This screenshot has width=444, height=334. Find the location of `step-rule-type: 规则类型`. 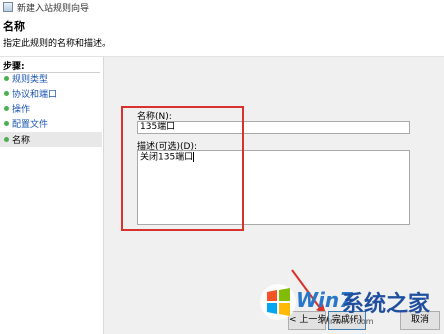

step-rule-type: 规则类型 is located at coordinates (51, 78).